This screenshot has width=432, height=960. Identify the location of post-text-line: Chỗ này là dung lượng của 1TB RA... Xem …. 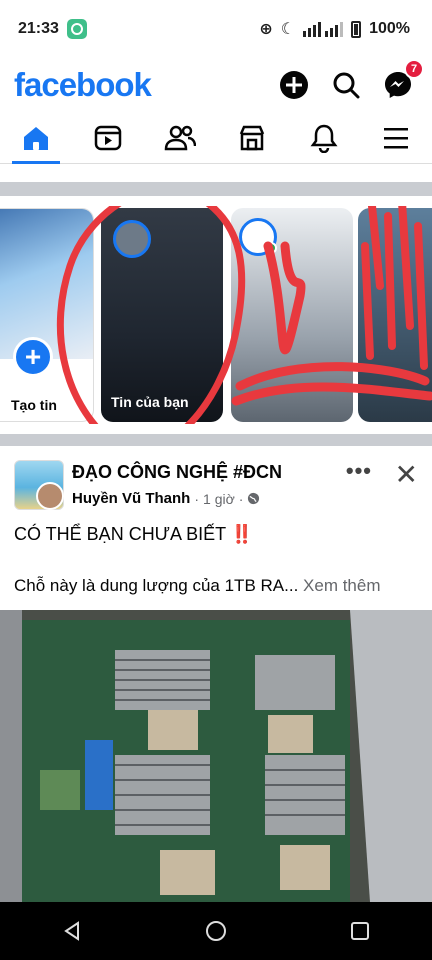
(197, 586).